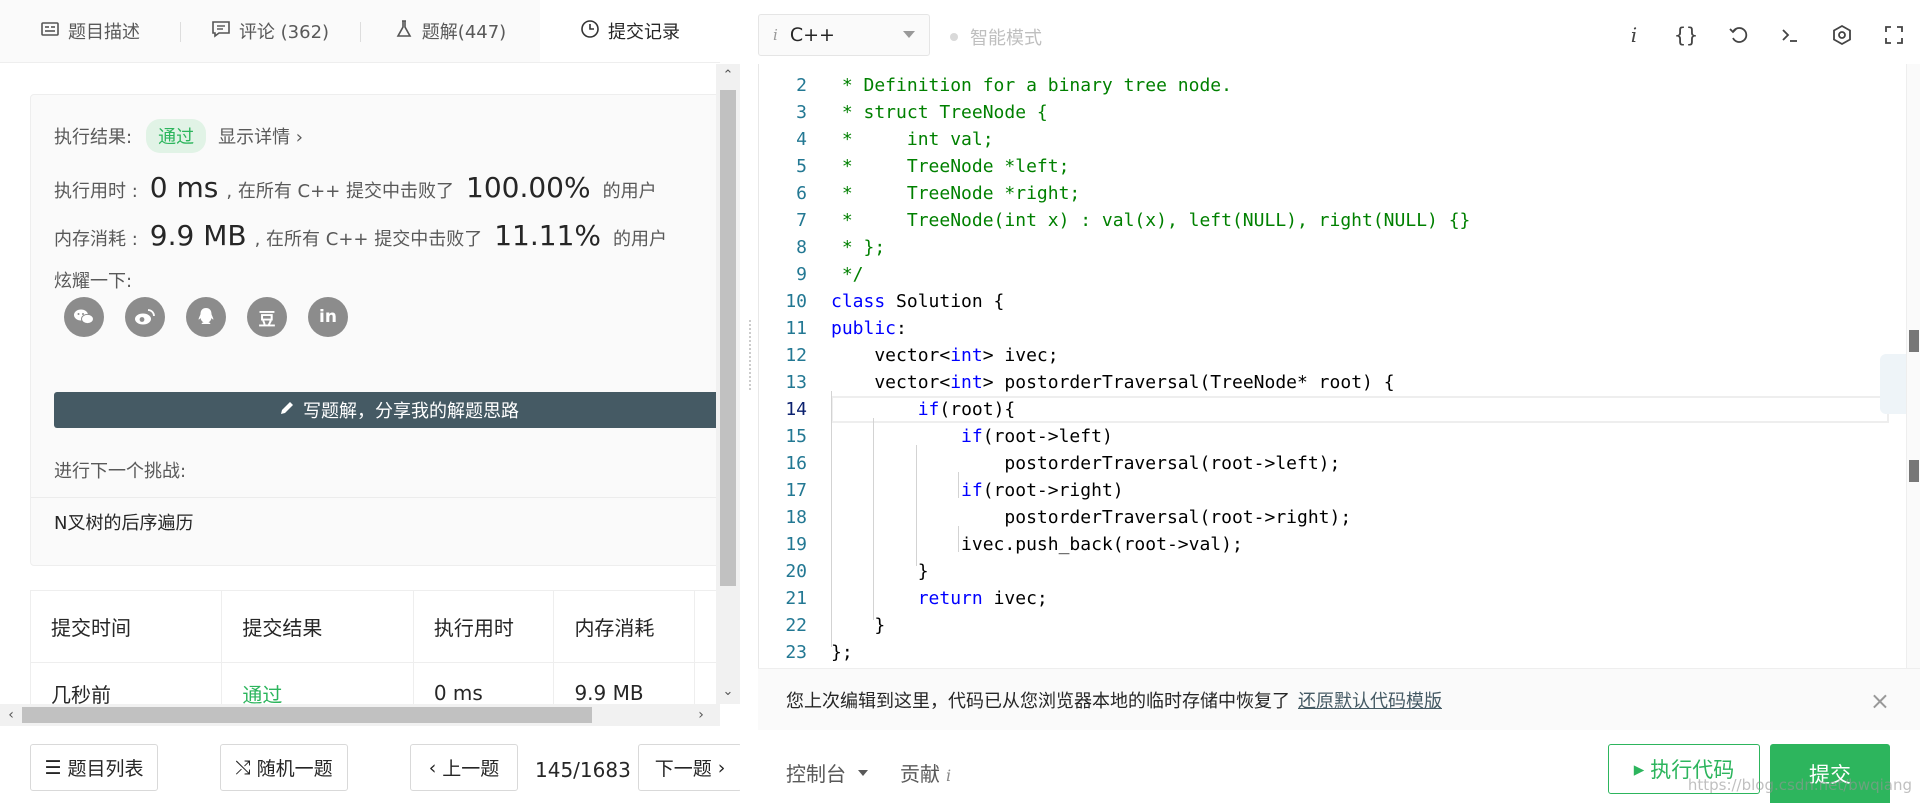 The height and width of the screenshot is (803, 1920). Describe the element at coordinates (728, 75) in the screenshot. I see `scroll-up-icon: ⌃` at that location.